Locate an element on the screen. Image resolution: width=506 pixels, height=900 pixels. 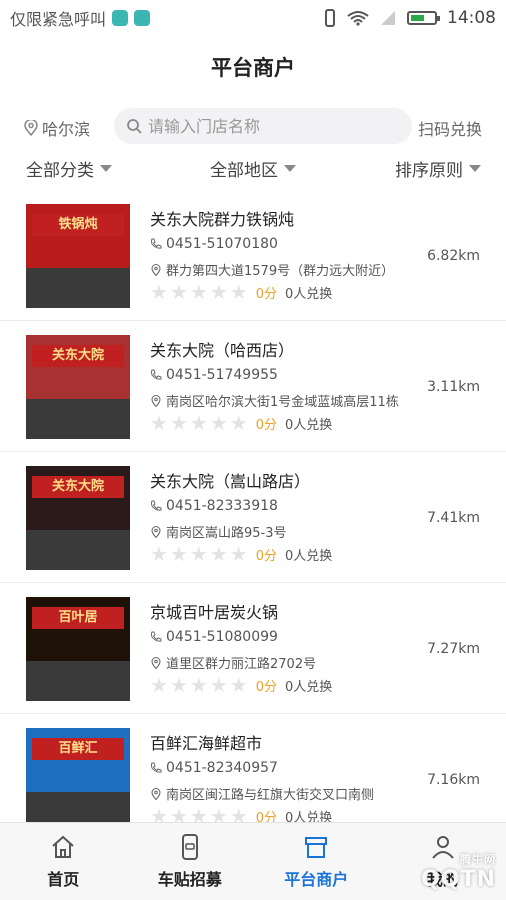
status-bar: 仅限紧急呼叫 14:08 is located at coordinates (253, 18).